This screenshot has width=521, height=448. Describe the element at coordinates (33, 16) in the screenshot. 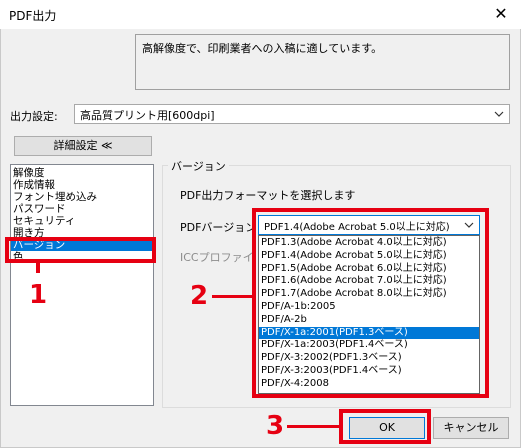

I see `window-title: PDF出力` at that location.